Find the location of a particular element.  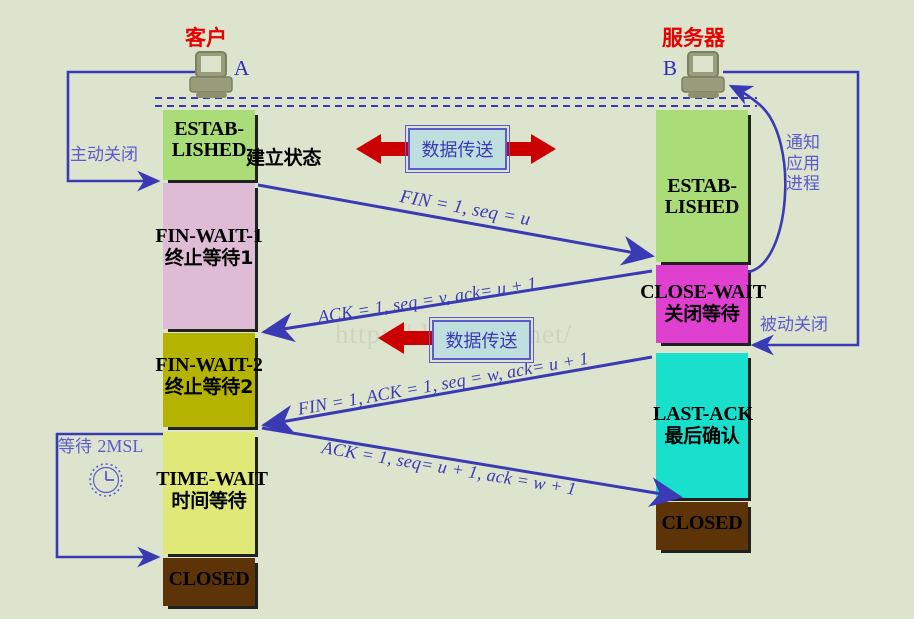

data-transfer-chip-2: 数据传送 is located at coordinates (481, 340).